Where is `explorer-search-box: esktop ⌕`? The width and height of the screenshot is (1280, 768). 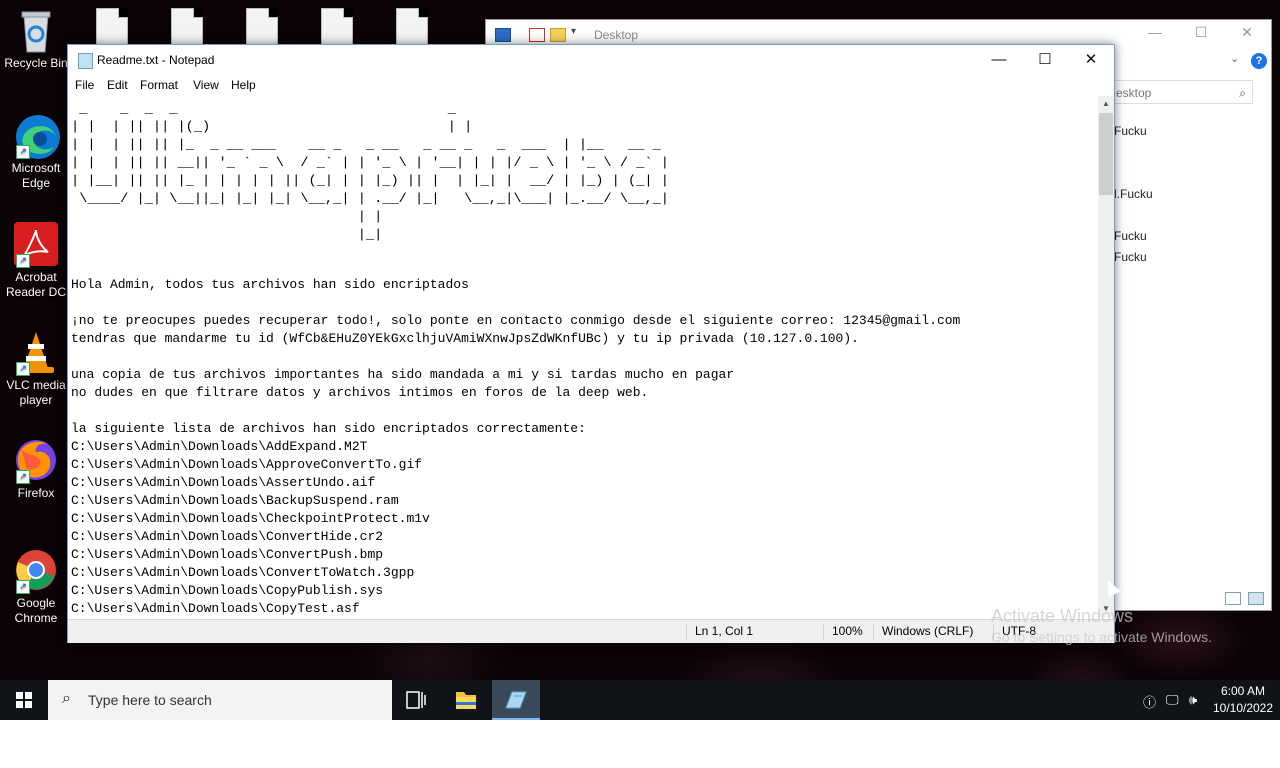
explorer-search-box: esktop ⌕ is located at coordinates (1182, 92).